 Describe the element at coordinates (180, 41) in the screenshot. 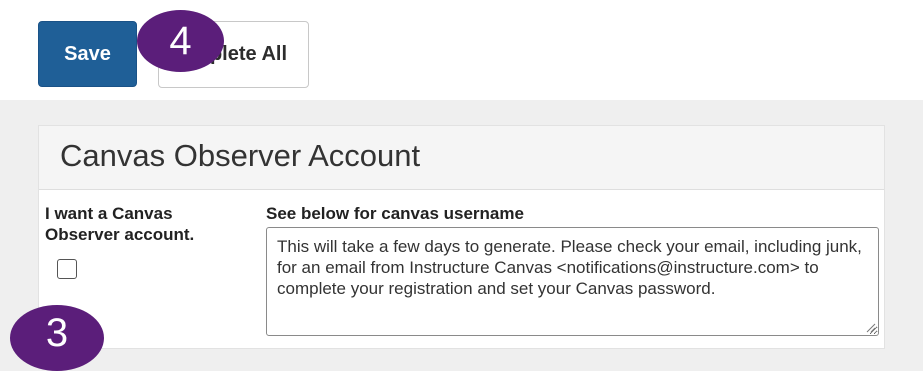

I see `step-4-marker: 4` at that location.